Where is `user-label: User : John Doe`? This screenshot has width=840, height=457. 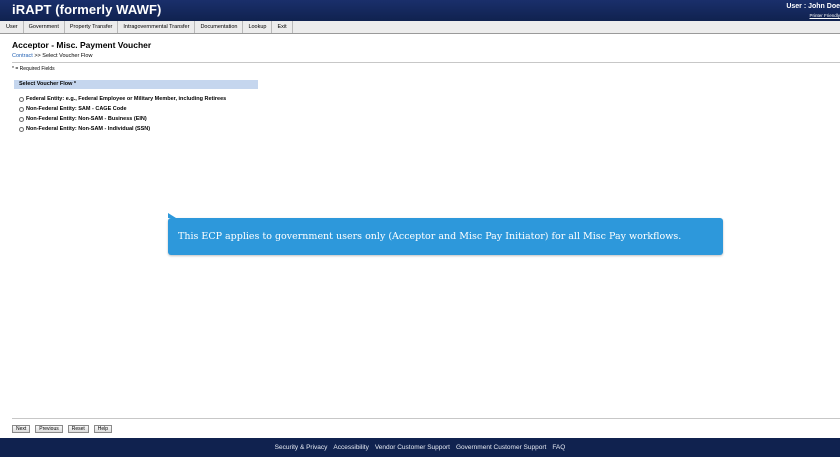
user-label: User : John Doe is located at coordinates (813, 6).